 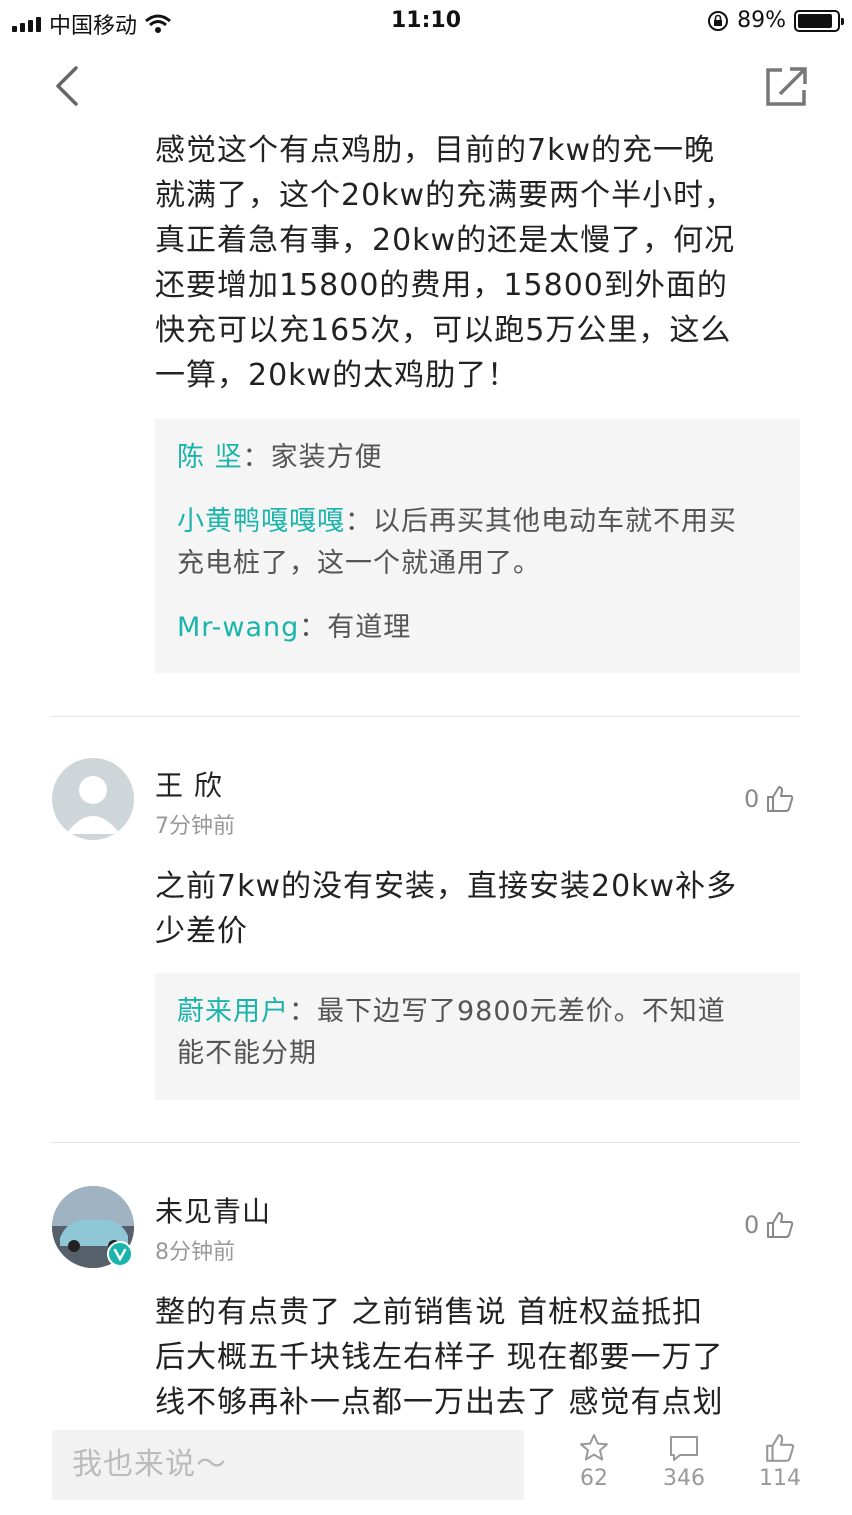 I want to click on reply-author: 陈 坚, so click(x=210, y=457).